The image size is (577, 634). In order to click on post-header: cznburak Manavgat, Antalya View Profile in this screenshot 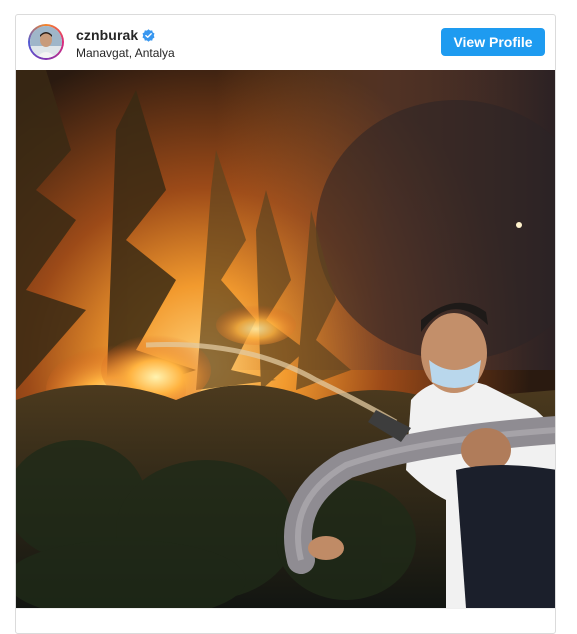, I will do `click(285, 42)`.